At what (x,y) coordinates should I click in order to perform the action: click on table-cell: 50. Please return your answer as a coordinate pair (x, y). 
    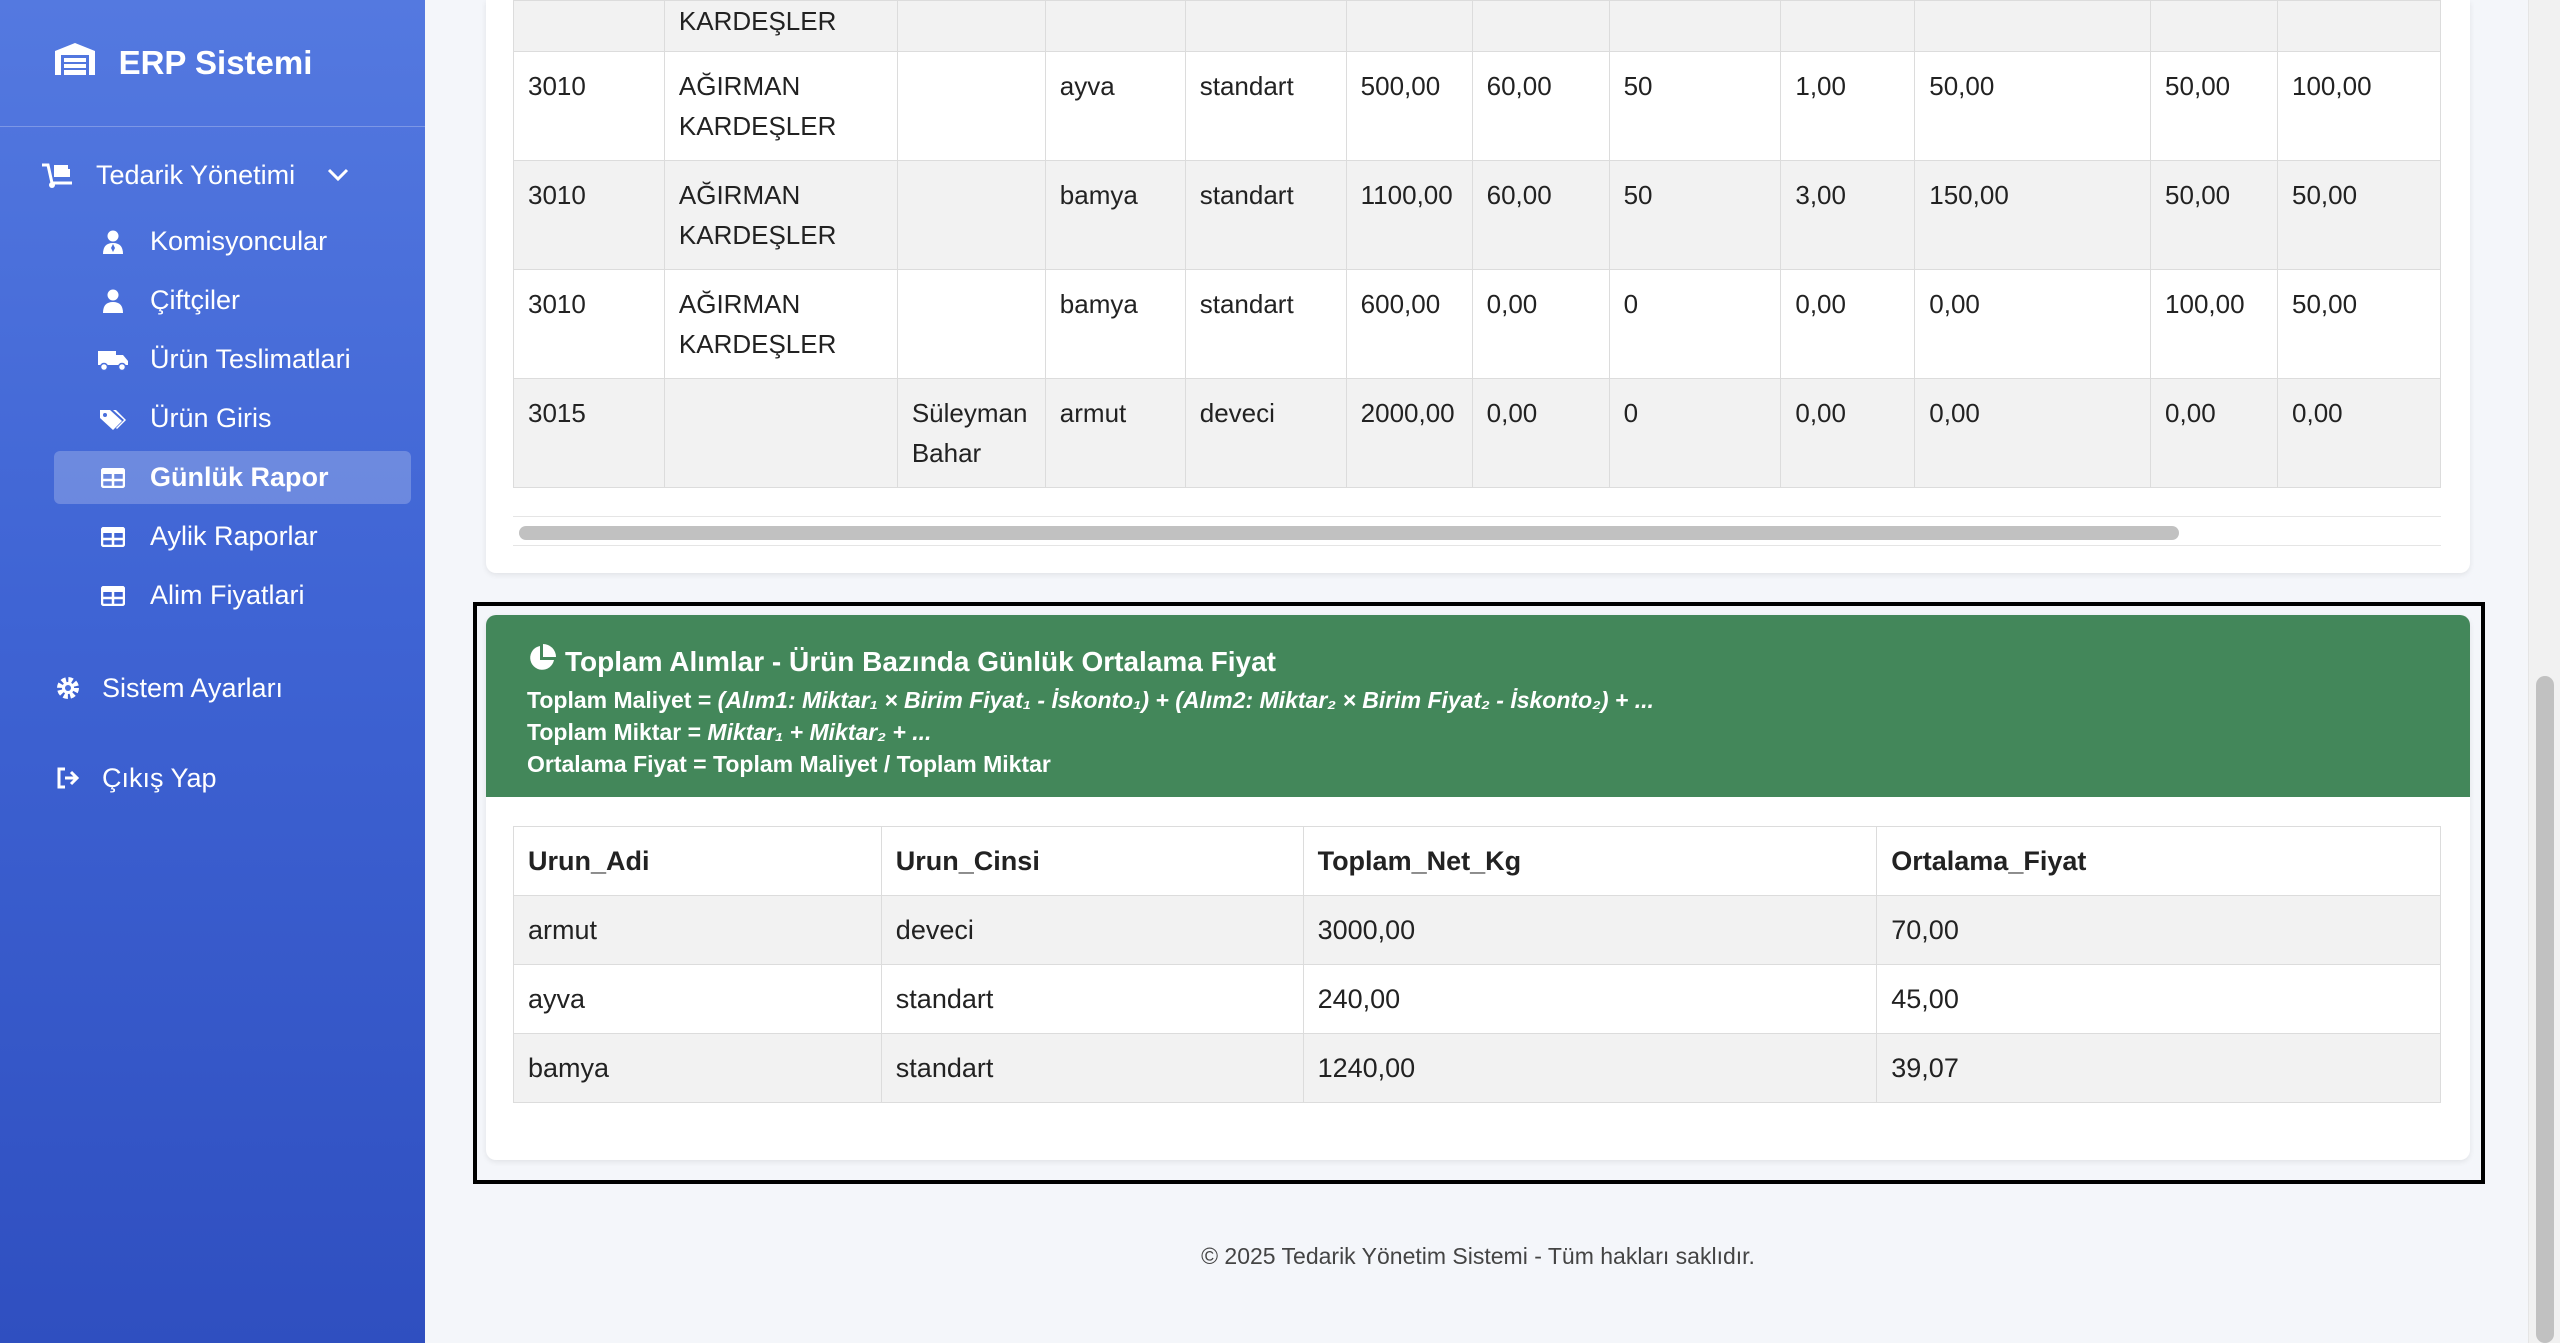
    Looking at the image, I should click on (1695, 106).